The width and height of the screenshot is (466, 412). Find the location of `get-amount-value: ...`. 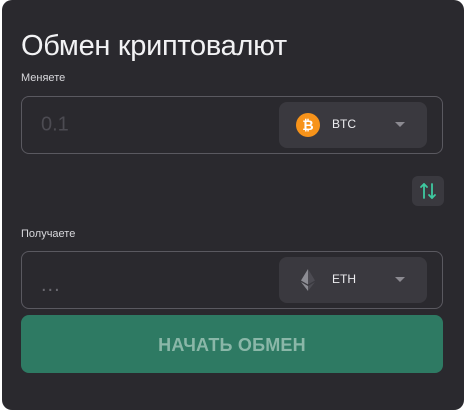

get-amount-value: ... is located at coordinates (51, 285).